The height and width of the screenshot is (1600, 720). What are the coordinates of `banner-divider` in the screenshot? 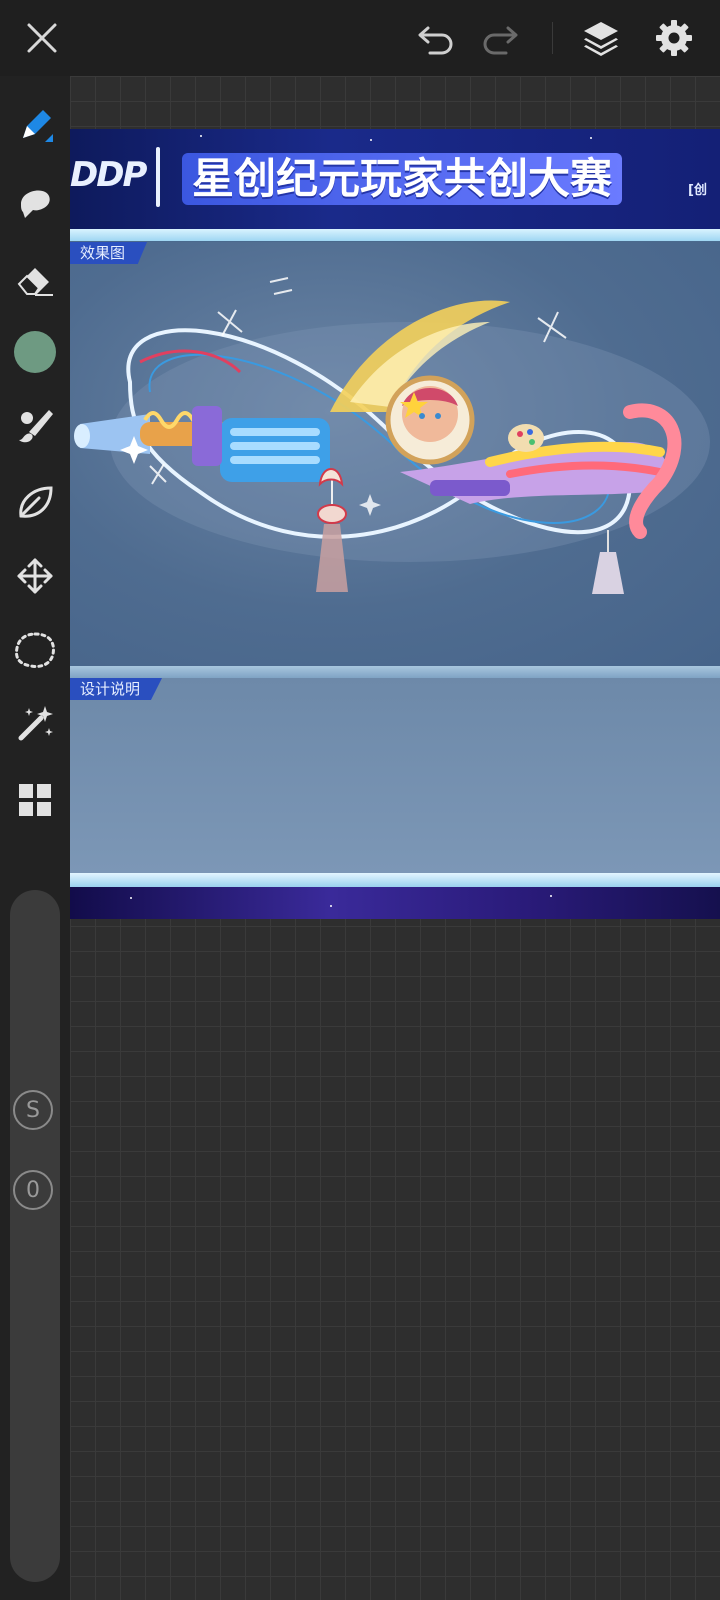 It's located at (395, 235).